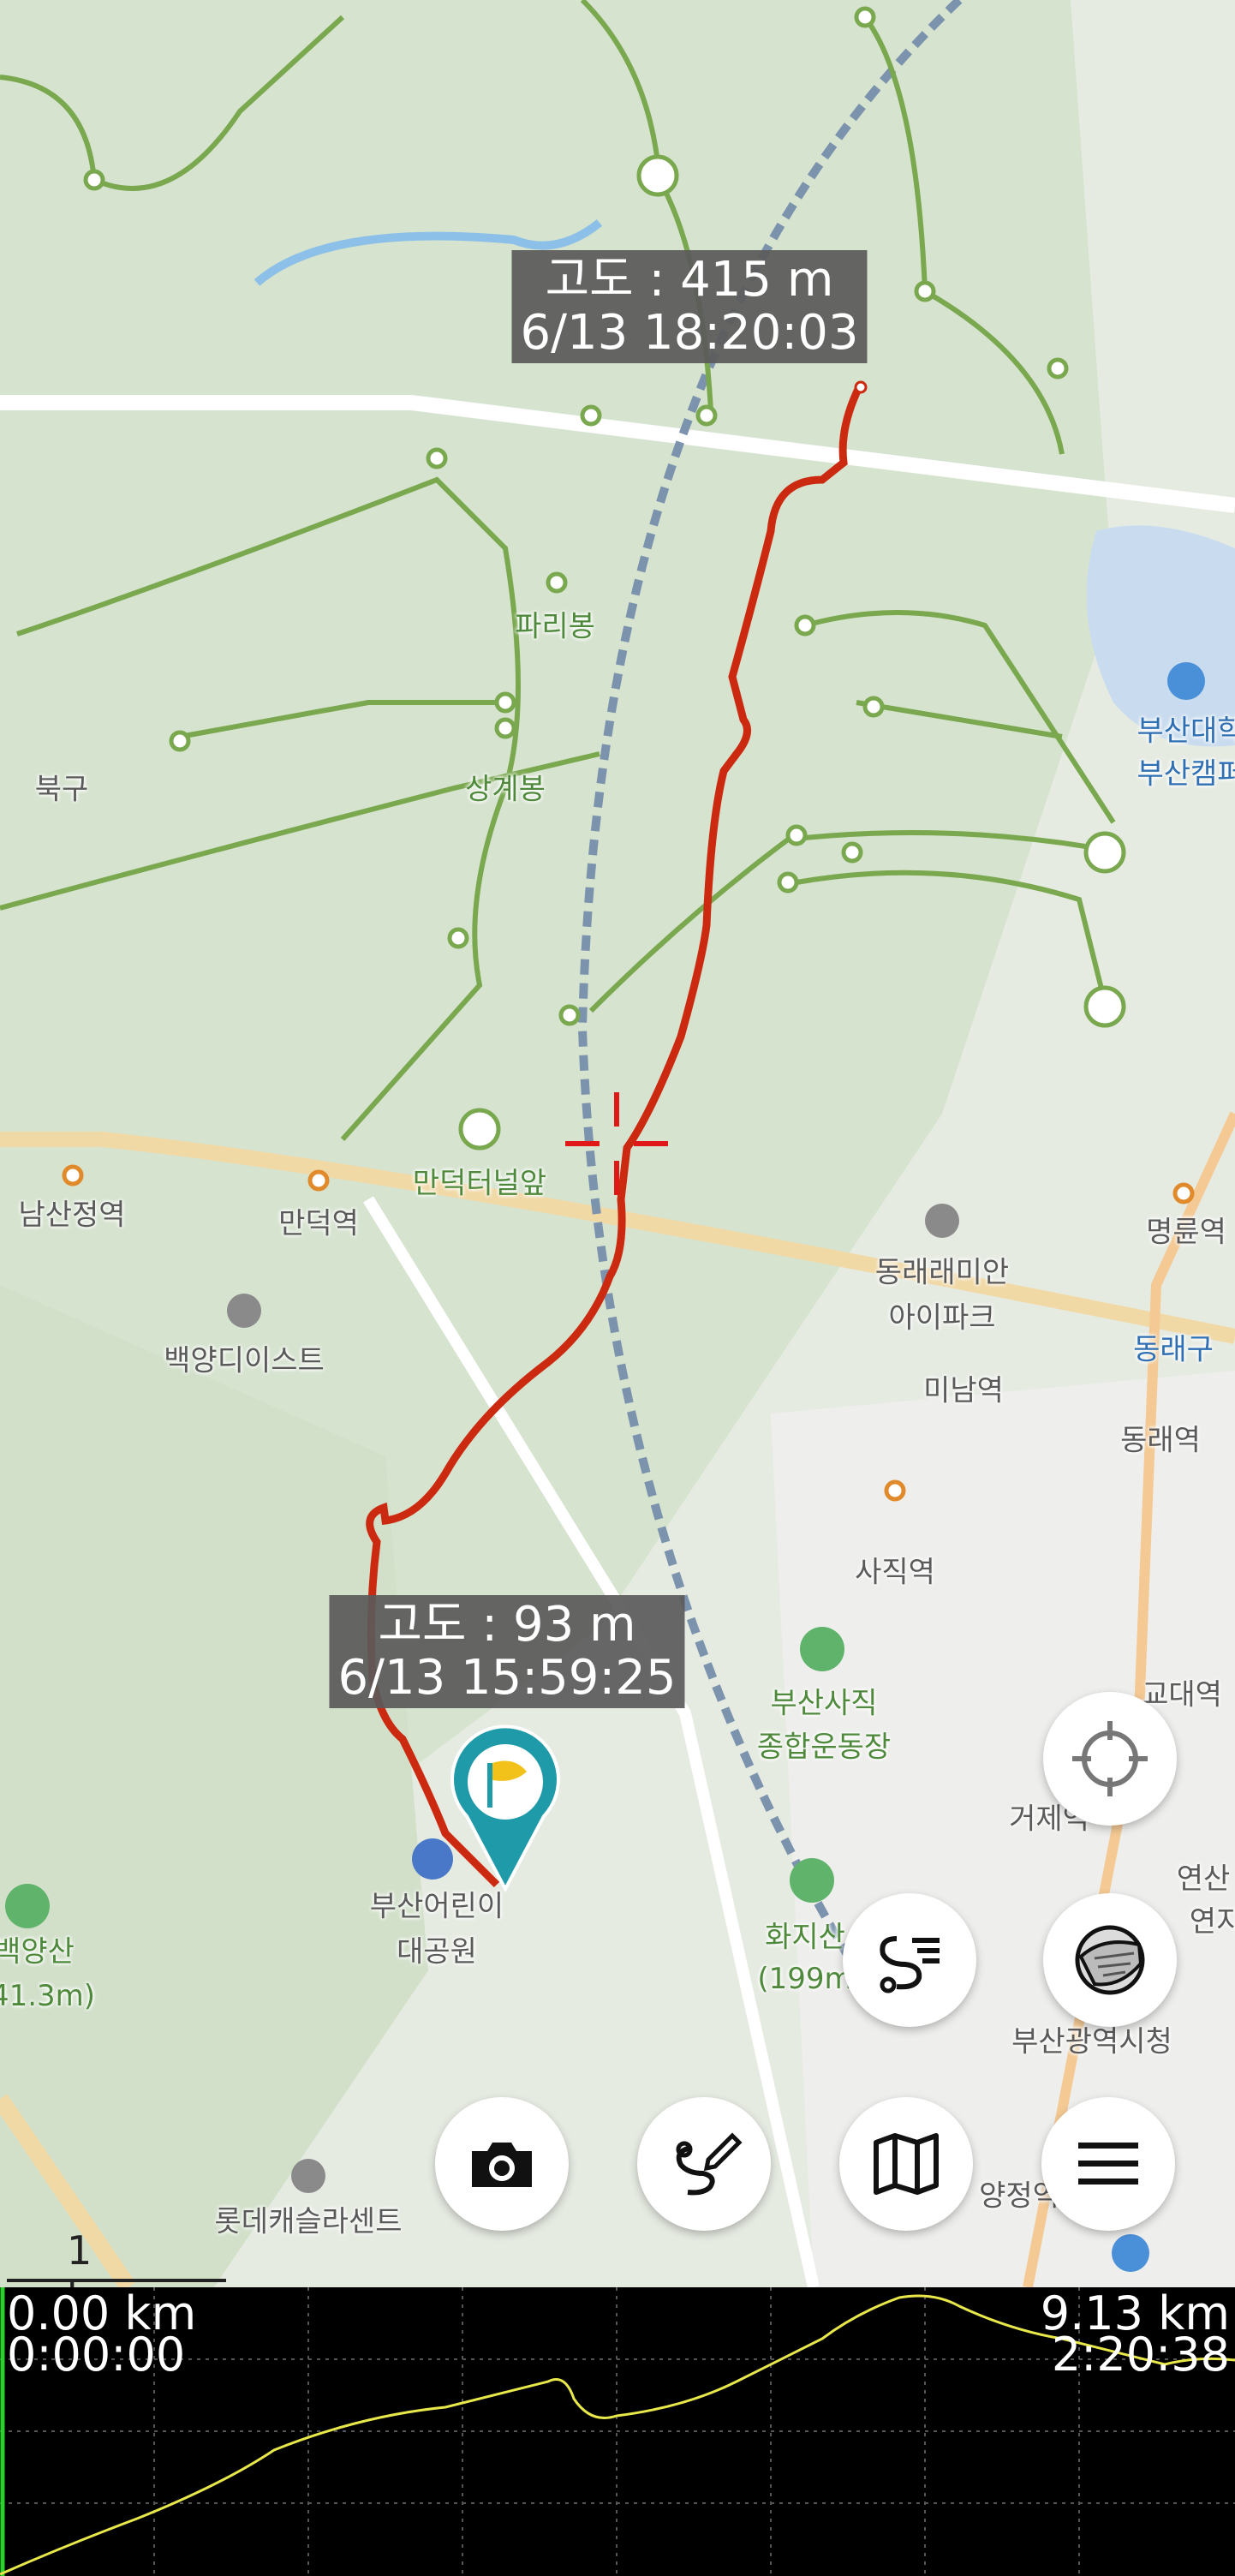 The height and width of the screenshot is (2576, 1235). What do you see at coordinates (437, 1952) in the screenshot?
I see `place-label-childrens-park2: 대공원` at bounding box center [437, 1952].